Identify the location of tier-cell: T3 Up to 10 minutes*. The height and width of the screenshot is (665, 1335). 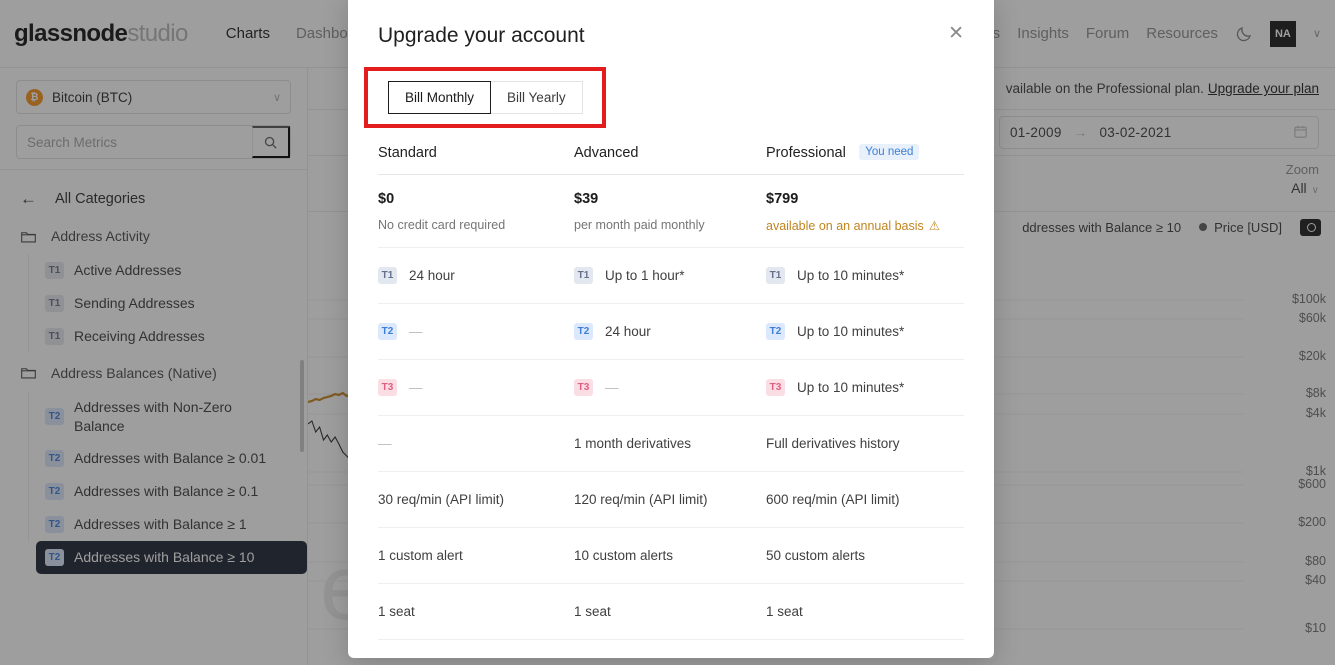
(864, 387).